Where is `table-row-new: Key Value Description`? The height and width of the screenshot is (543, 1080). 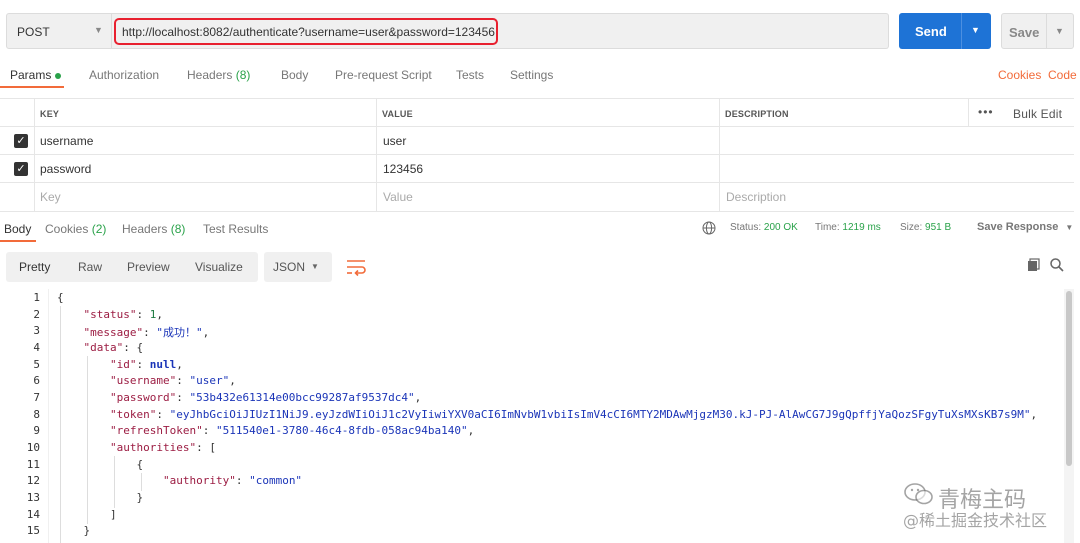 table-row-new: Key Value Description is located at coordinates (537, 197).